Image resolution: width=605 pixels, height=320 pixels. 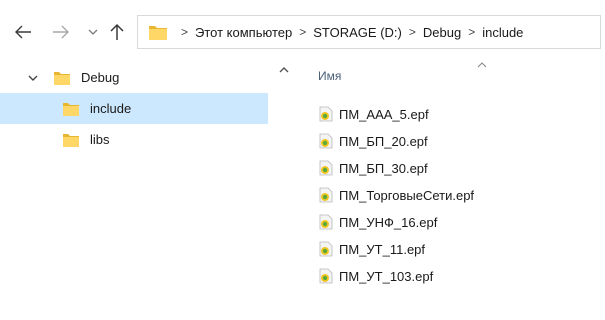 I want to click on tree-item-include: include, so click(x=134, y=108).